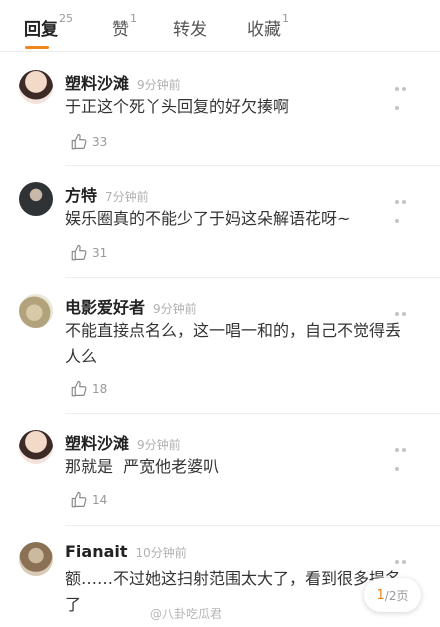 Image resolution: width=440 pixels, height=627 pixels. What do you see at coordinates (264, 30) in the screenshot?
I see `tab-label: 收藏` at bounding box center [264, 30].